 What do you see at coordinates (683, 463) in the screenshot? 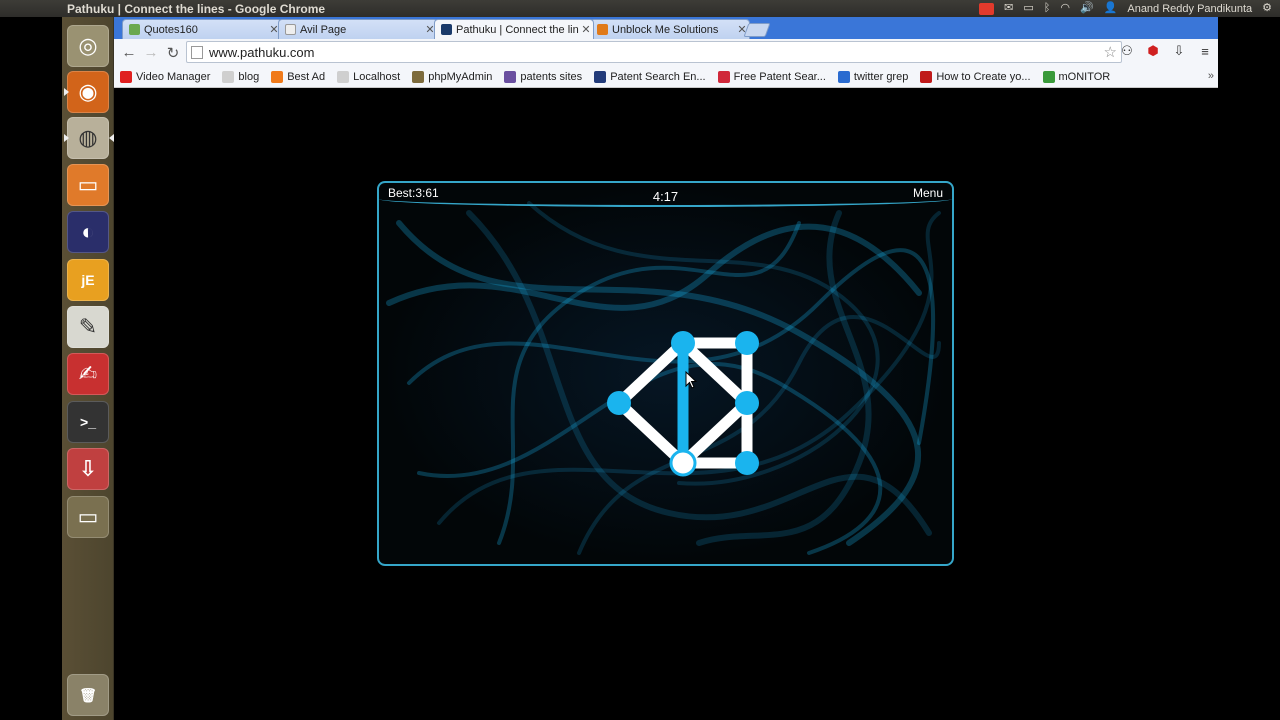
I see `current-node` at bounding box center [683, 463].